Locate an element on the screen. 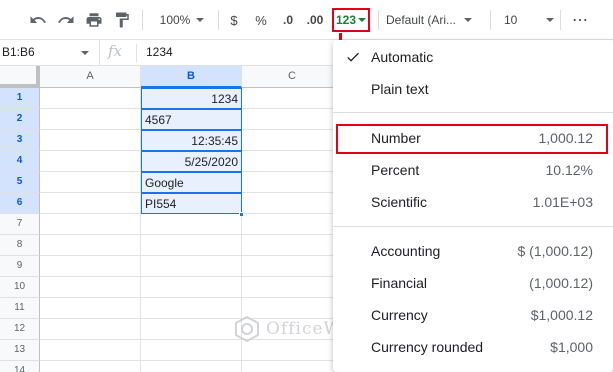 The image size is (613, 372). menu-item-label: Plain text is located at coordinates (400, 89).